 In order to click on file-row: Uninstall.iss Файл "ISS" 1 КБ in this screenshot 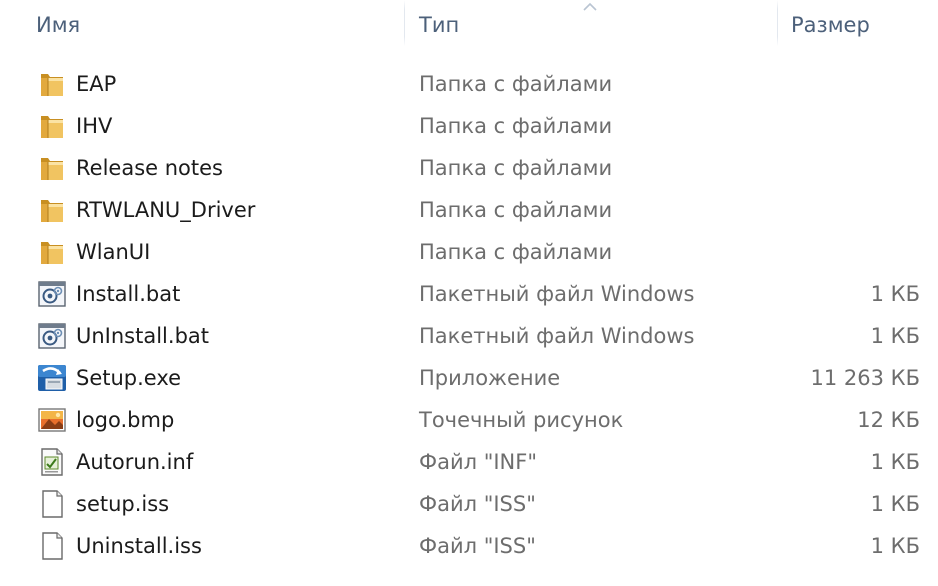, I will do `click(469, 546)`.